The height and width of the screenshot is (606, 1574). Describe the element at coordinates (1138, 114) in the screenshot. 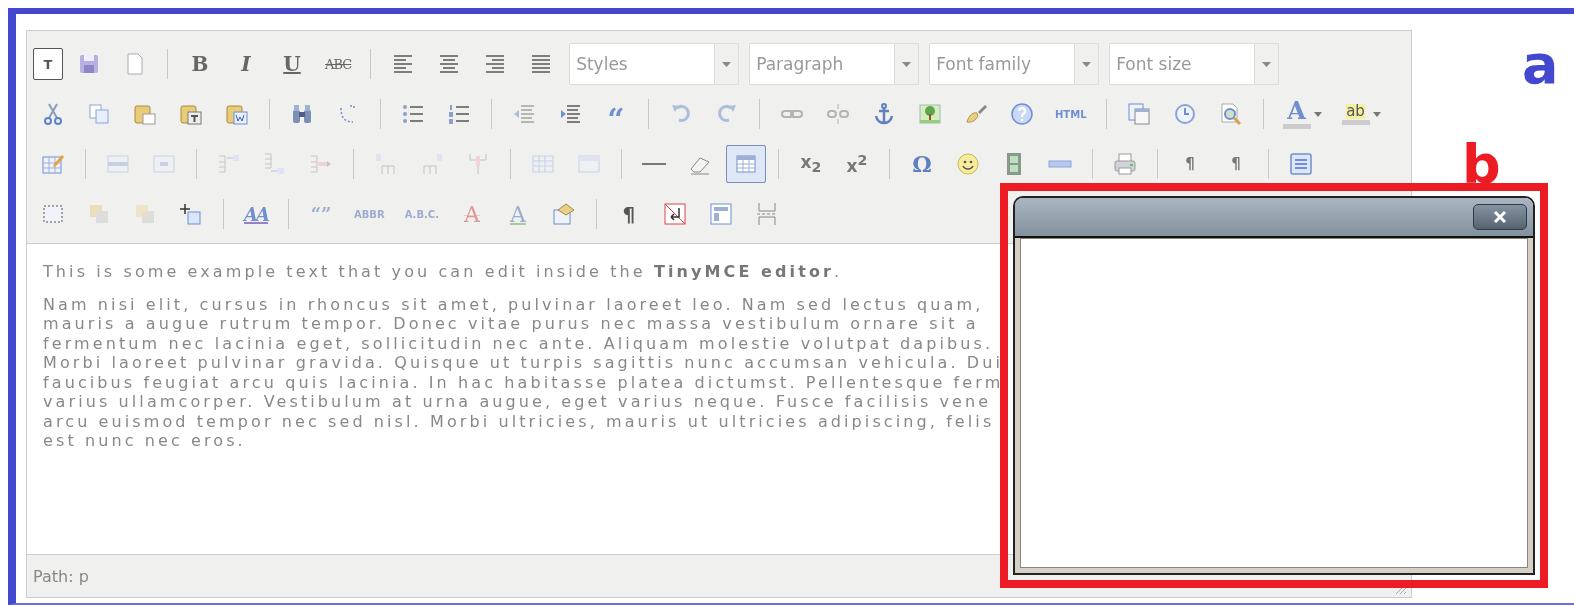

I see `calendar-icon` at that location.